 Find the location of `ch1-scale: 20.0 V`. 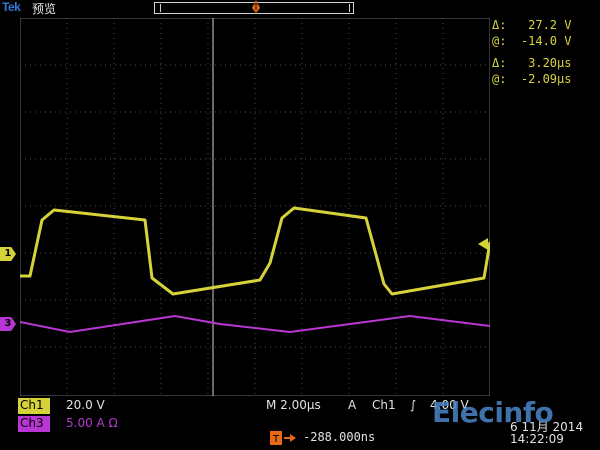

ch1-scale: 20.0 V is located at coordinates (85, 405).